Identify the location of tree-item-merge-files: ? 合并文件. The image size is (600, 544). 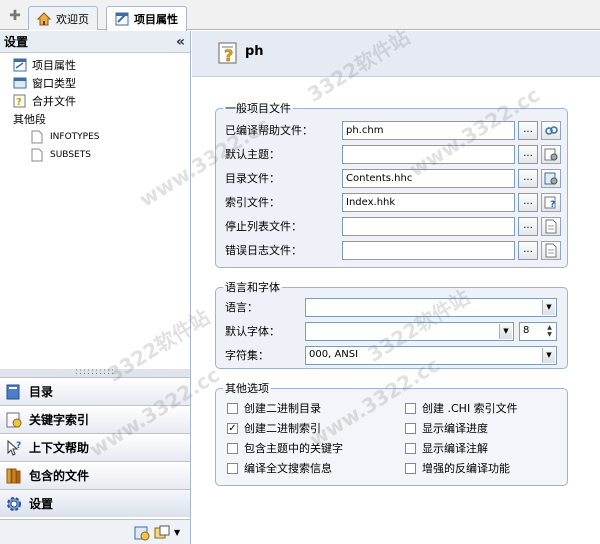
(95, 101).